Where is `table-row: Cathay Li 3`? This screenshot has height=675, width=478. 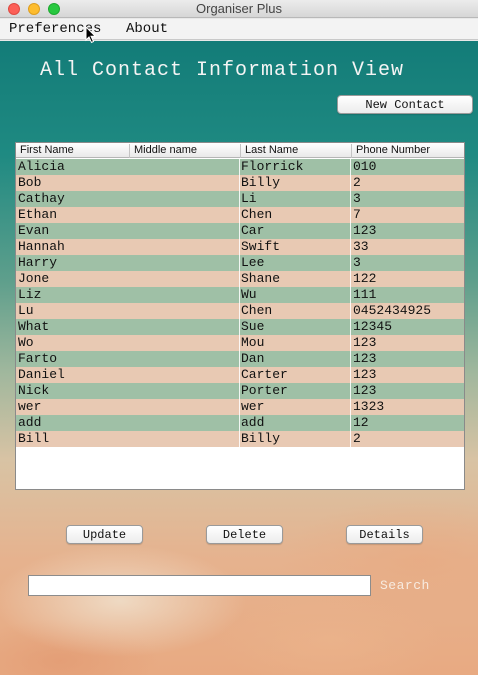
table-row: Cathay Li 3 is located at coordinates (240, 199).